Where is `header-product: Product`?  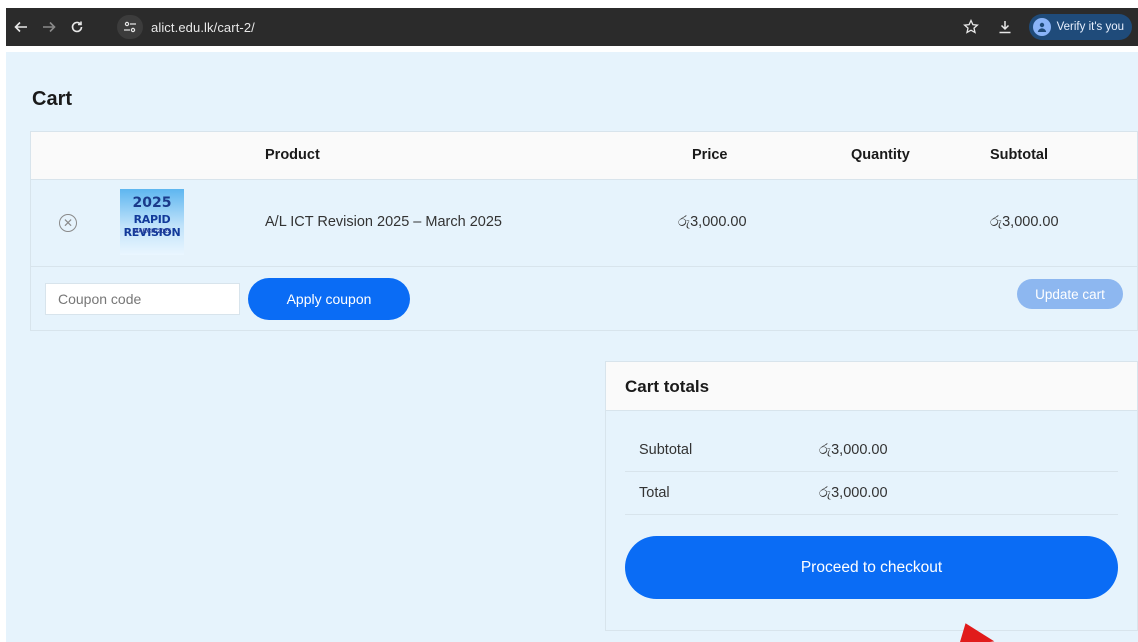 header-product: Product is located at coordinates (292, 155).